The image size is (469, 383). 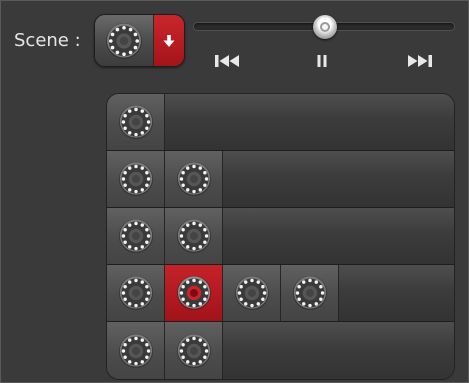 I want to click on previous-button, so click(x=229, y=61).